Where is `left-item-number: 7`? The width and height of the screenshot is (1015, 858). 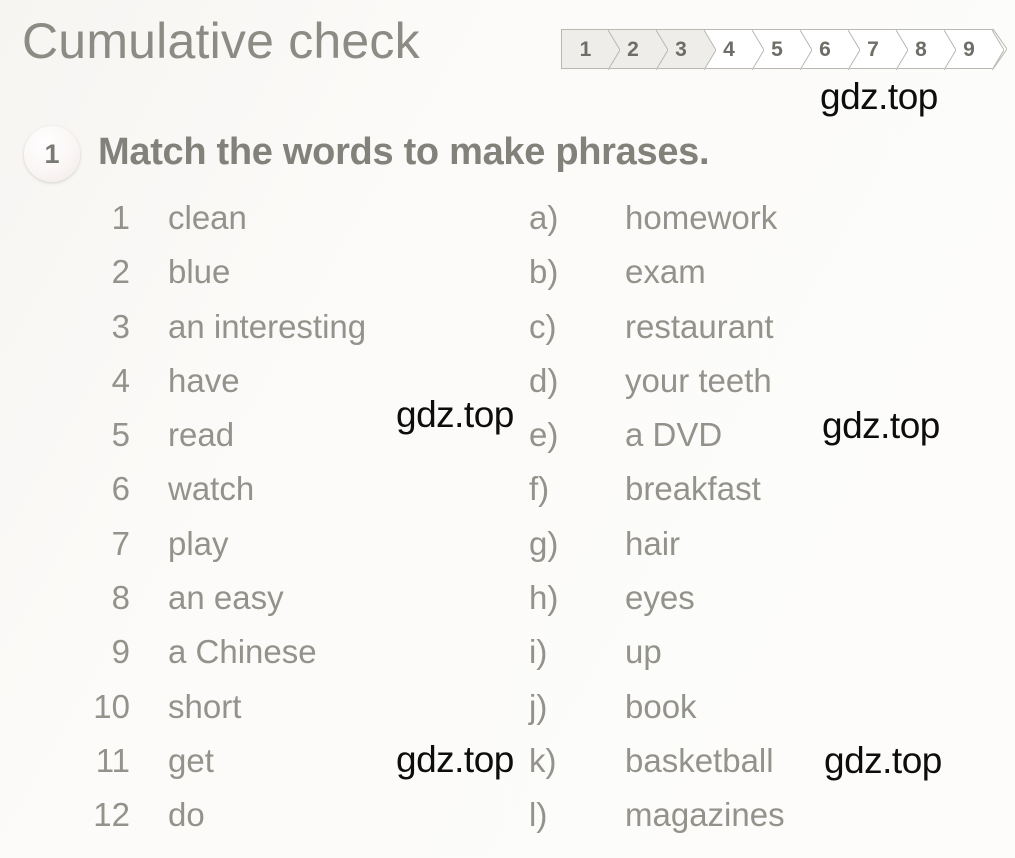 left-item-number: 7 is located at coordinates (120, 543).